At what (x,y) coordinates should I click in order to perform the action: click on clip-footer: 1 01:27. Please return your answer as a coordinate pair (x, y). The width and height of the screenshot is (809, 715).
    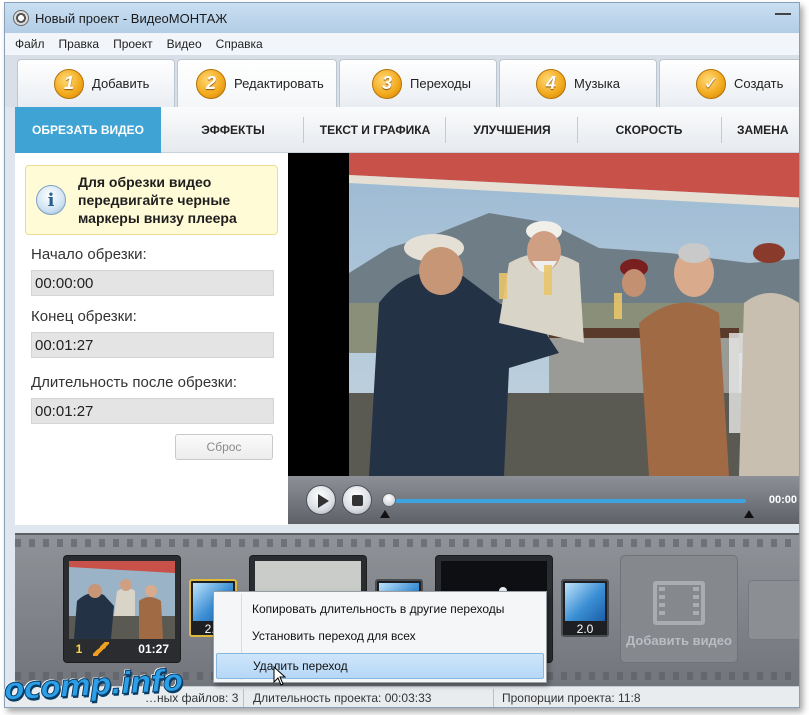
    Looking at the image, I should click on (122, 649).